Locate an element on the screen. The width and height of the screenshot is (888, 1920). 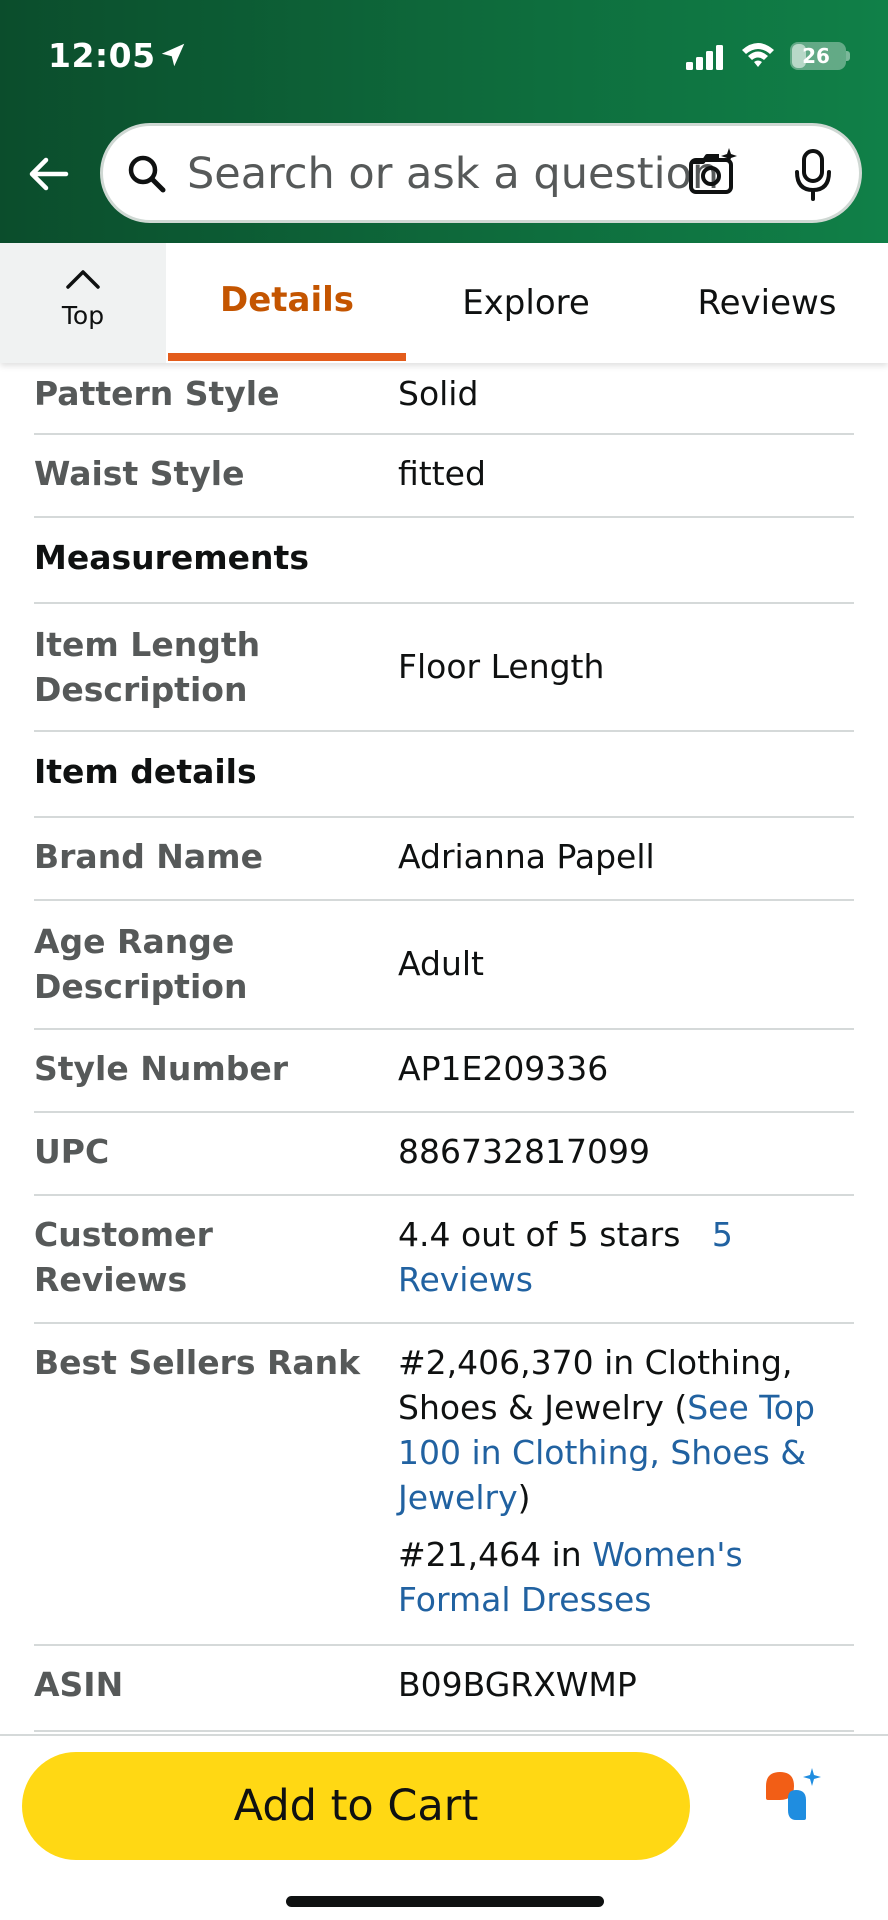
detail-key: Style Number is located at coordinates (161, 1068).